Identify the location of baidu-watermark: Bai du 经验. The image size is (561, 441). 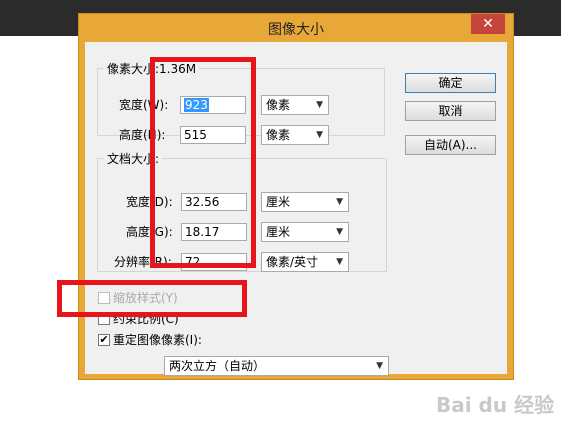
(495, 405).